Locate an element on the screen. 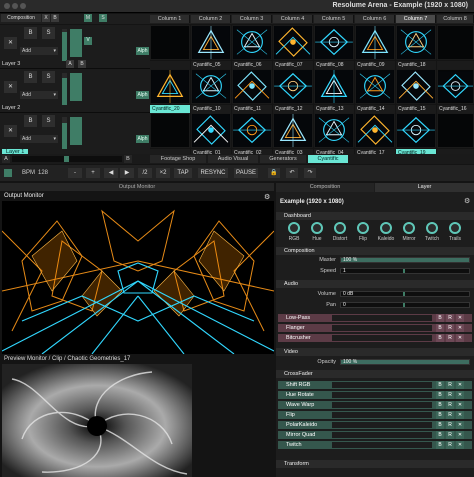 This screenshot has height=477, width=474. clip-name: Cyantific_06 is located at coordinates (252, 65).